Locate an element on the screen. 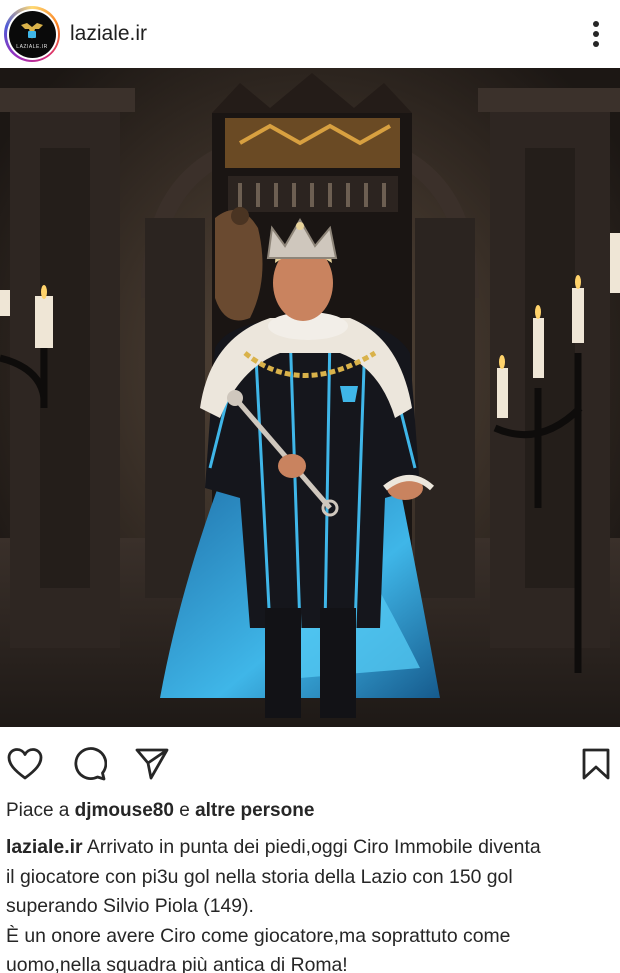 The width and height of the screenshot is (620, 973). lazio-logo: LAZIALE.IR is located at coordinates (32, 34).